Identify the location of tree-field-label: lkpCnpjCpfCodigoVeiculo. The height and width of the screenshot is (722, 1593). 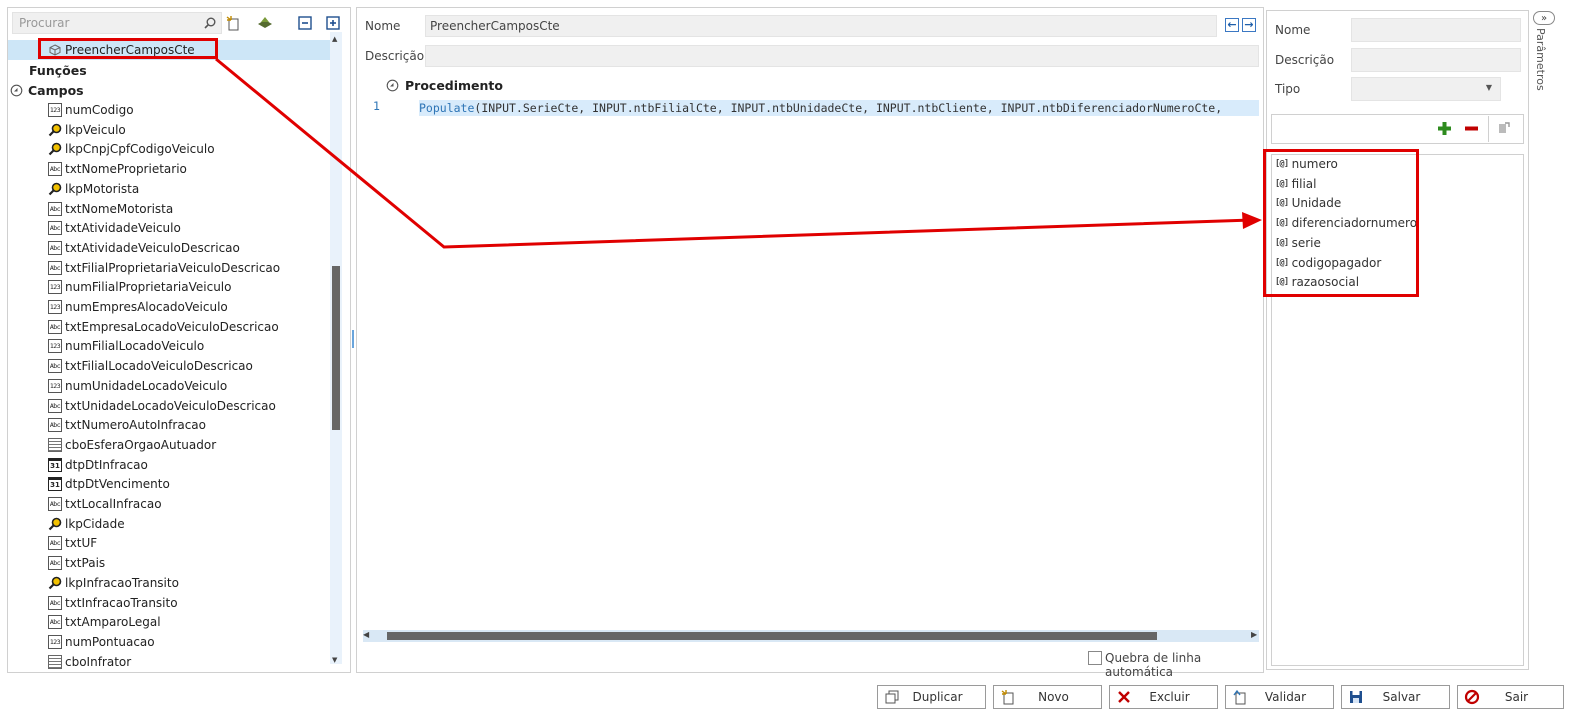
(140, 149).